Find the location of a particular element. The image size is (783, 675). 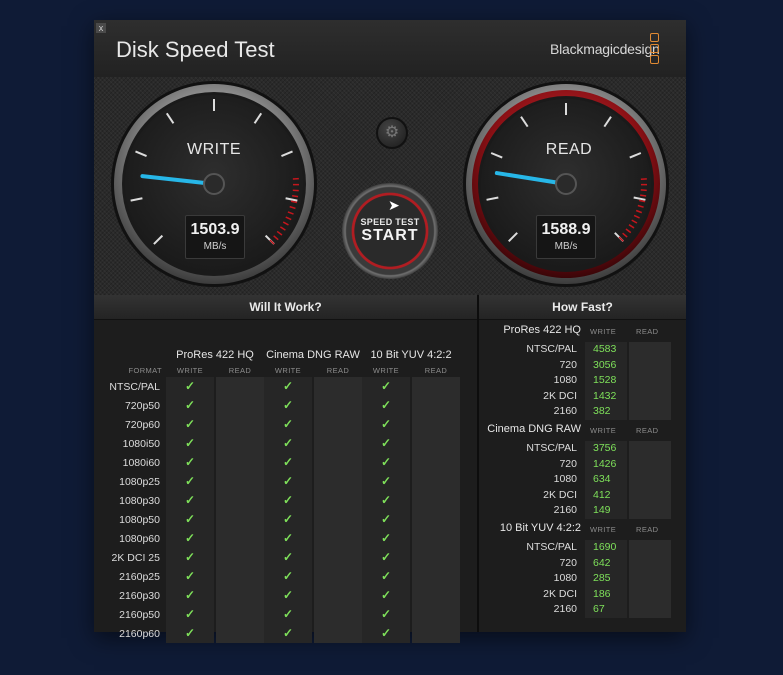

how-fast-write-value: 4583 is located at coordinates (605, 349).